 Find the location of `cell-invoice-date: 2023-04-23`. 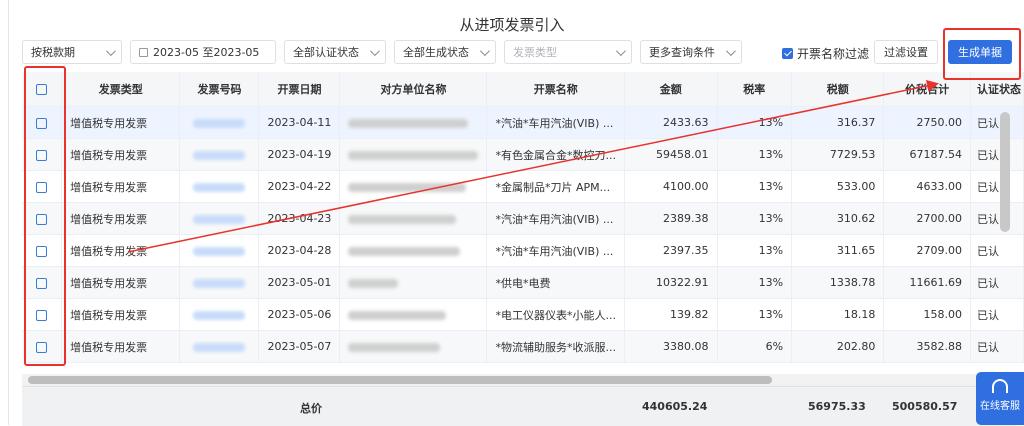

cell-invoice-date: 2023-04-23 is located at coordinates (299, 218).